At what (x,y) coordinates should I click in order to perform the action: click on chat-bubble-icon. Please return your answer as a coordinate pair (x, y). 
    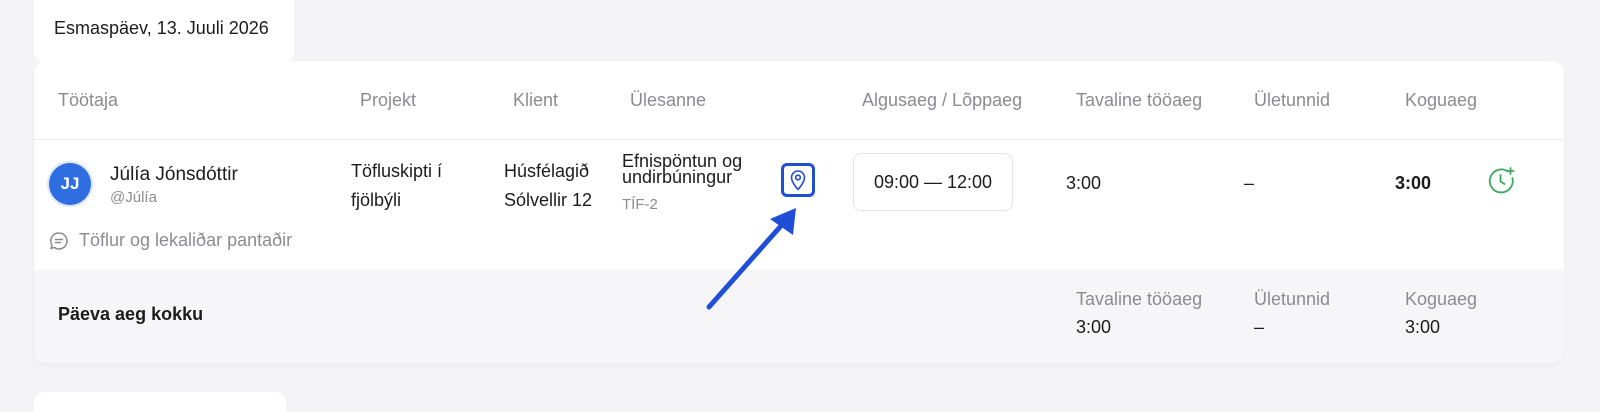
    Looking at the image, I should click on (59, 240).